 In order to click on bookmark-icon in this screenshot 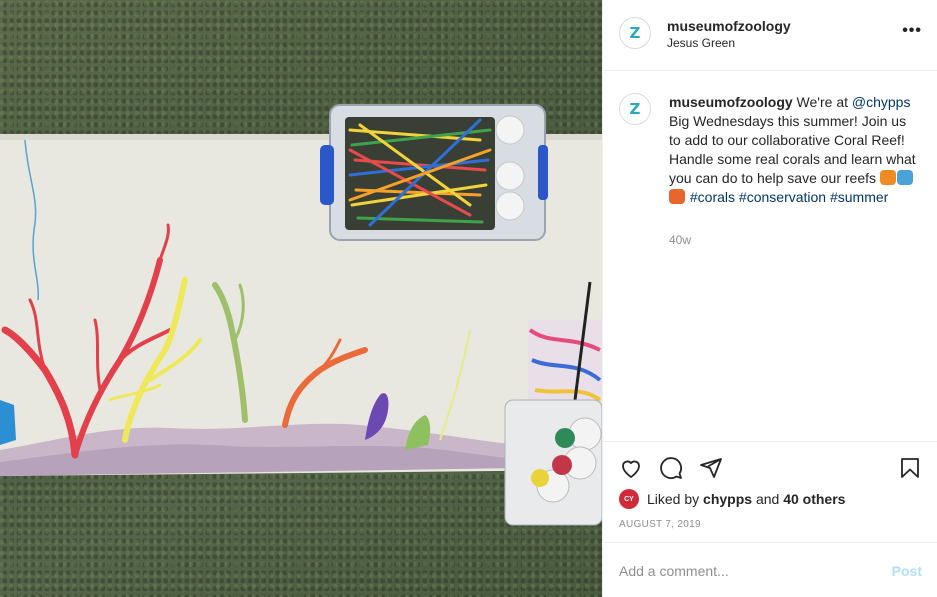, I will do `click(910, 468)`.